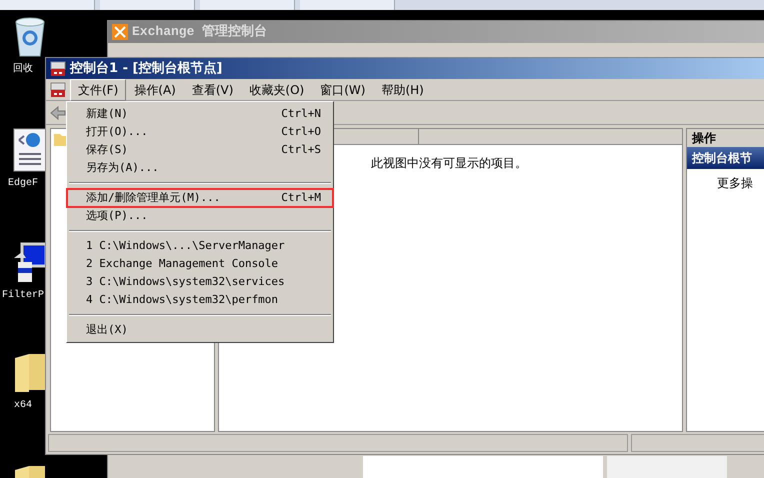  Describe the element at coordinates (30, 37) in the screenshot. I see `recycle-bin-icon` at that location.